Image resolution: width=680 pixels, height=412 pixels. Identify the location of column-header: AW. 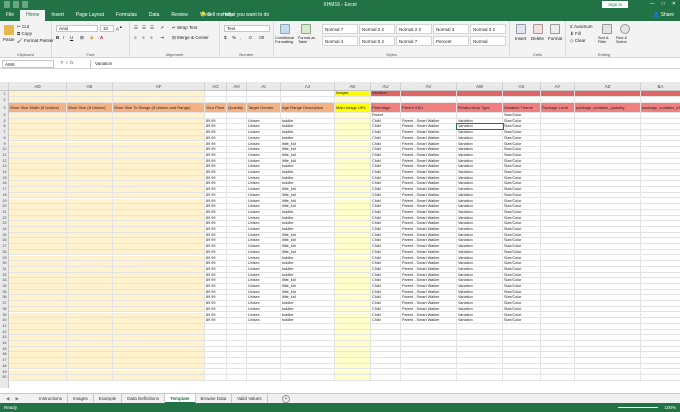
(480, 86).